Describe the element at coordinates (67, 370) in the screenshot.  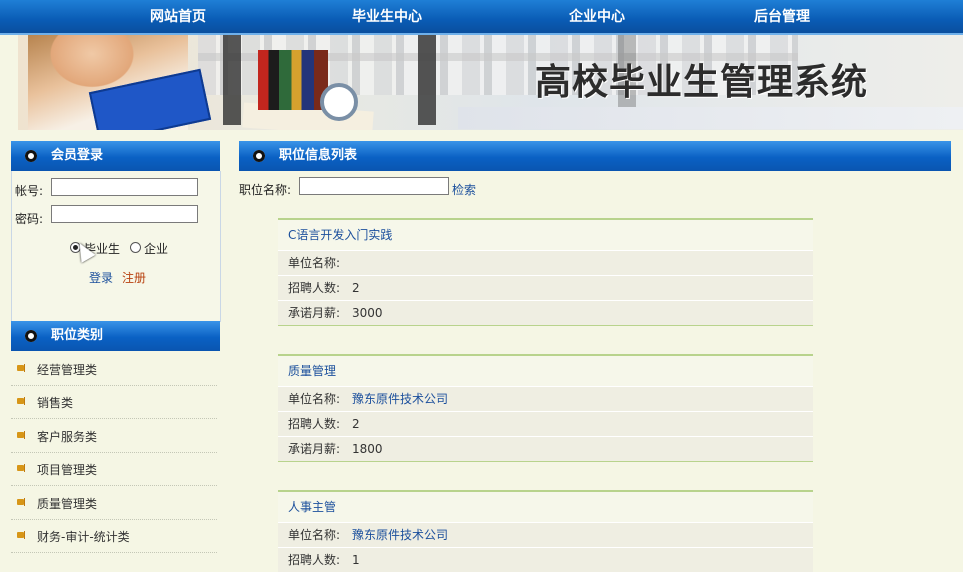
I see `category-label: 经营管理类` at that location.